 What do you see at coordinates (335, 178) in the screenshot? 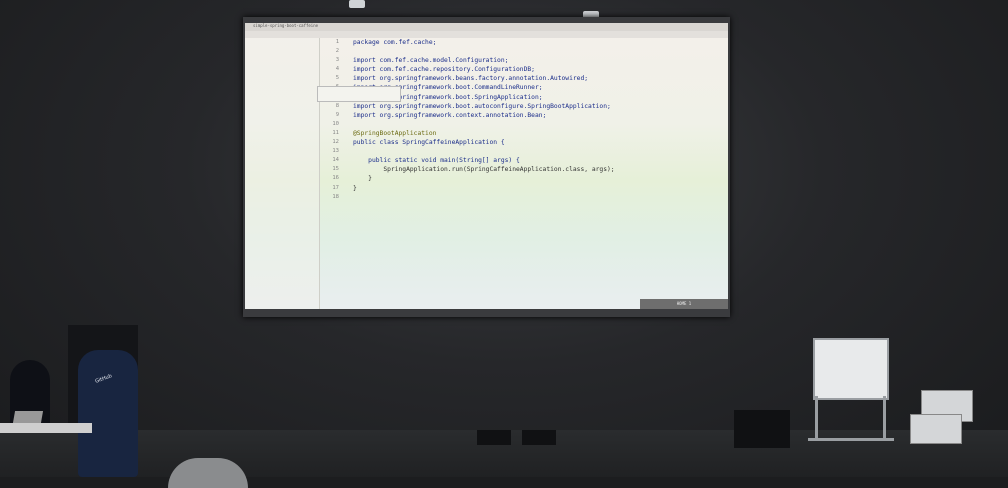
I see `line-number: 16` at bounding box center [335, 178].